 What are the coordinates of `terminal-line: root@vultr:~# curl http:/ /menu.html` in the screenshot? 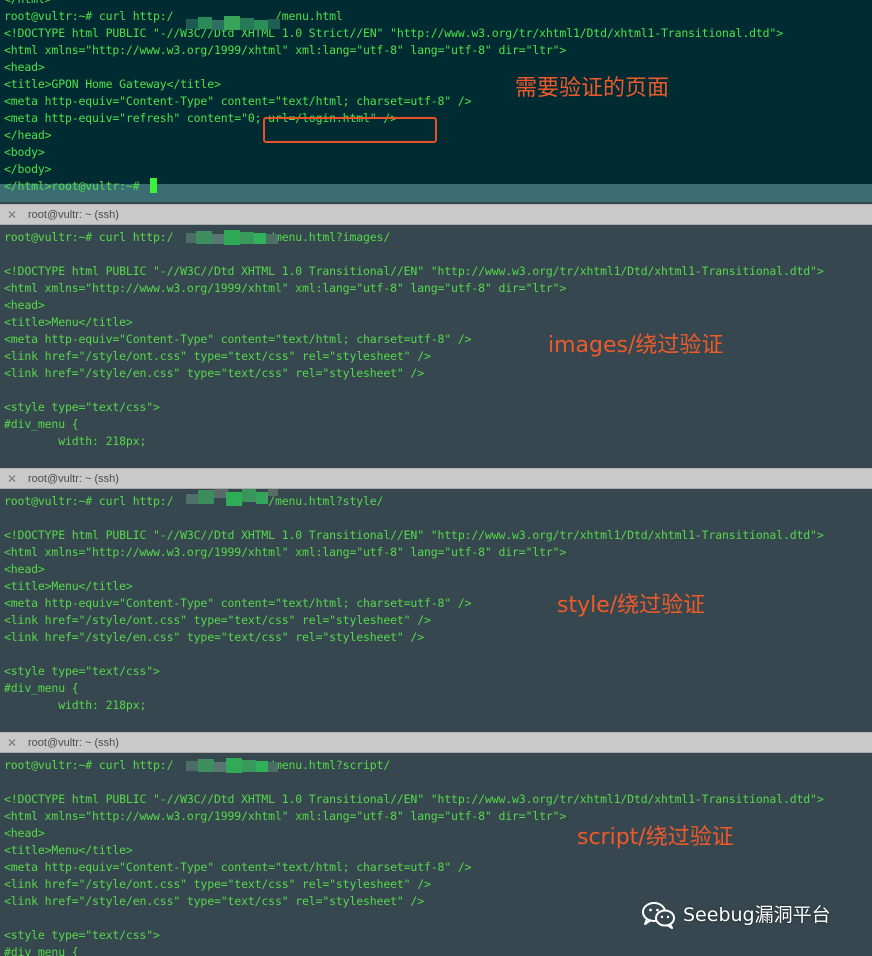 It's located at (173, 16).